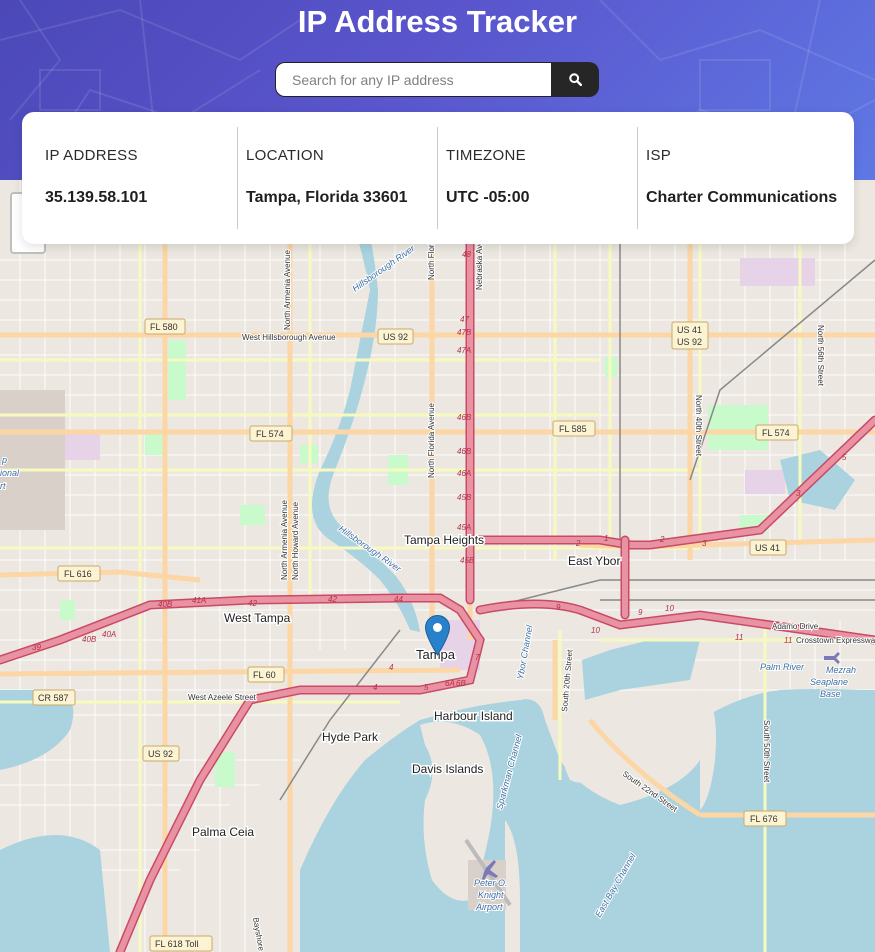 This screenshot has height=952, width=875. Describe the element at coordinates (222, 697) in the screenshot. I see `street-label-west-azeele: West Azeele Street` at that location.